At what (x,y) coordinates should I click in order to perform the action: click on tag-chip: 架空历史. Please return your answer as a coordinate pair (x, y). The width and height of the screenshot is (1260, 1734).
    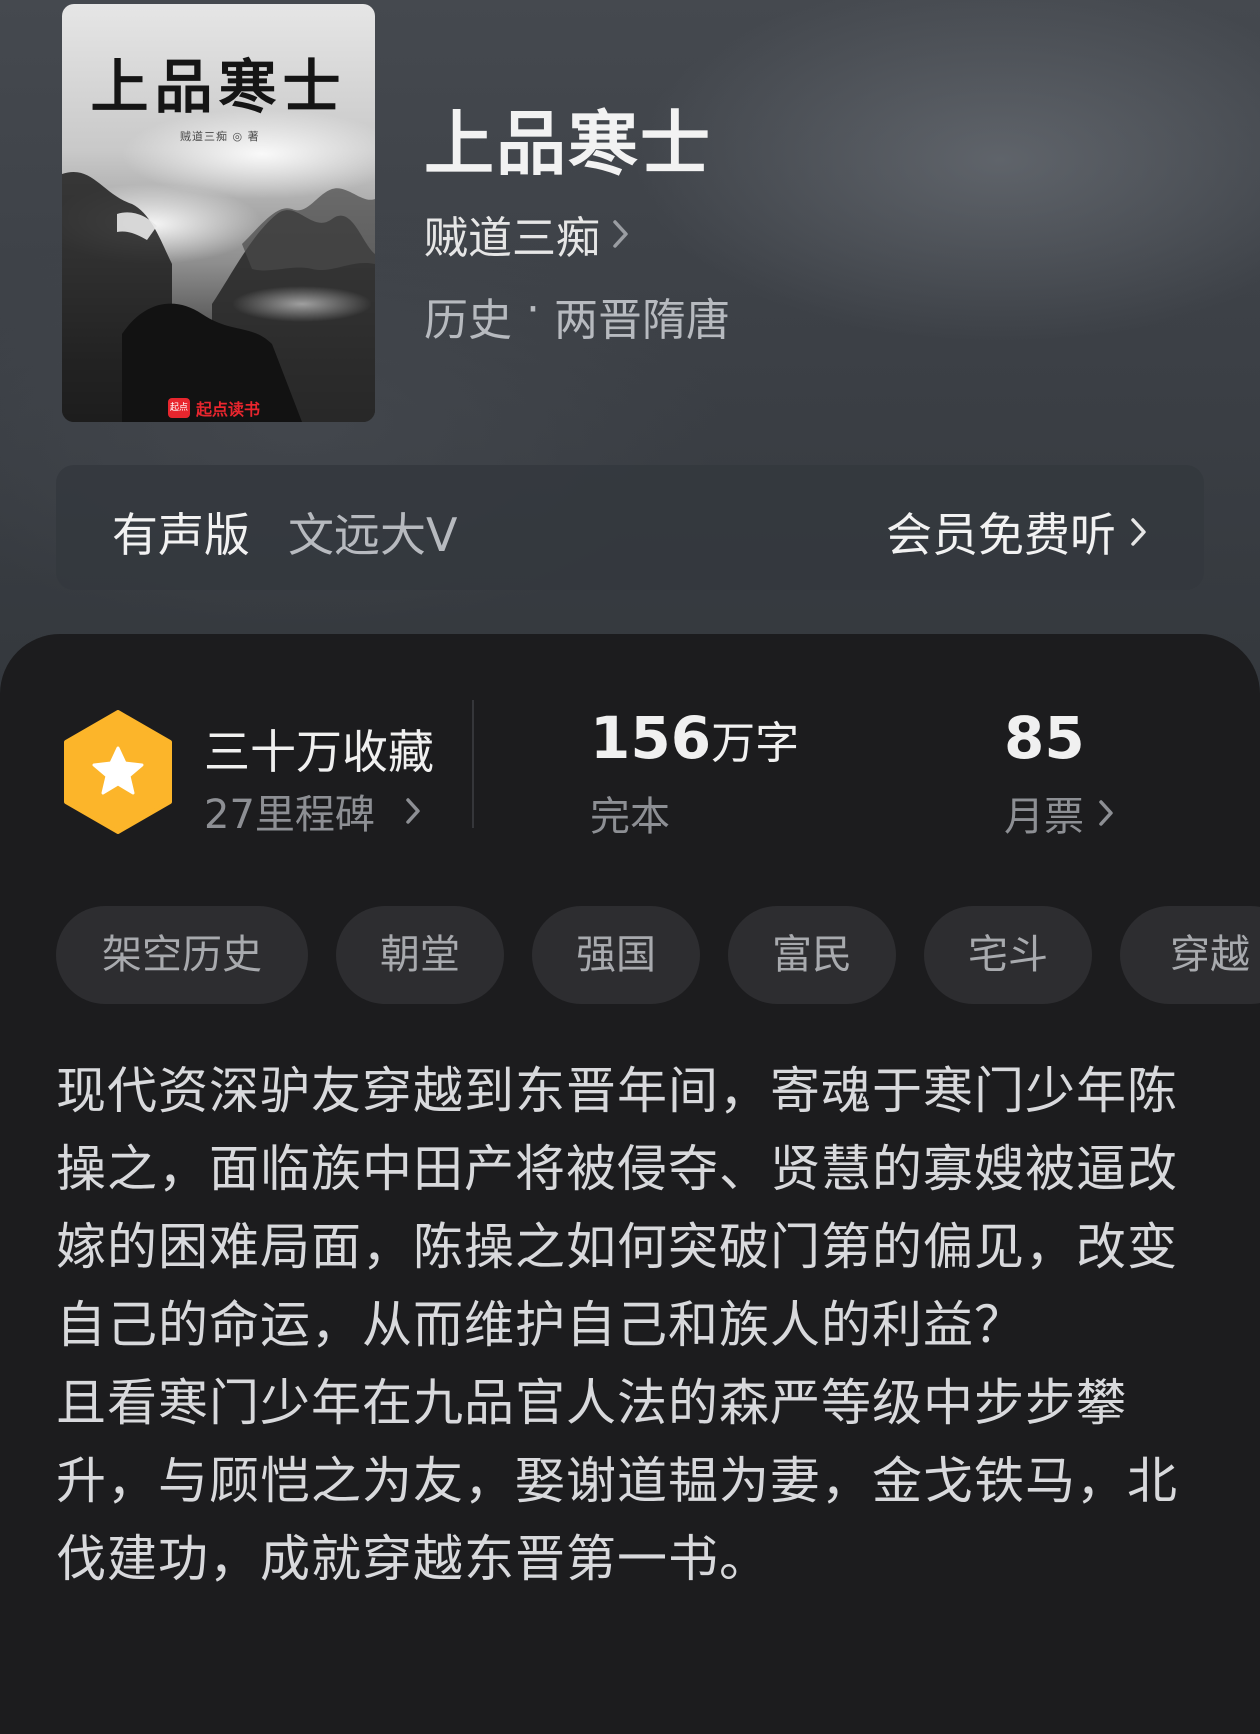
    Looking at the image, I should click on (182, 955).